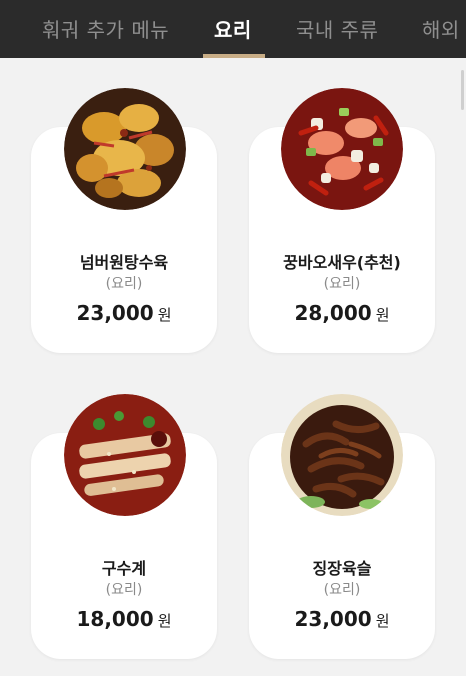  I want to click on menu-item-price: 28,000 원, so click(342, 313).